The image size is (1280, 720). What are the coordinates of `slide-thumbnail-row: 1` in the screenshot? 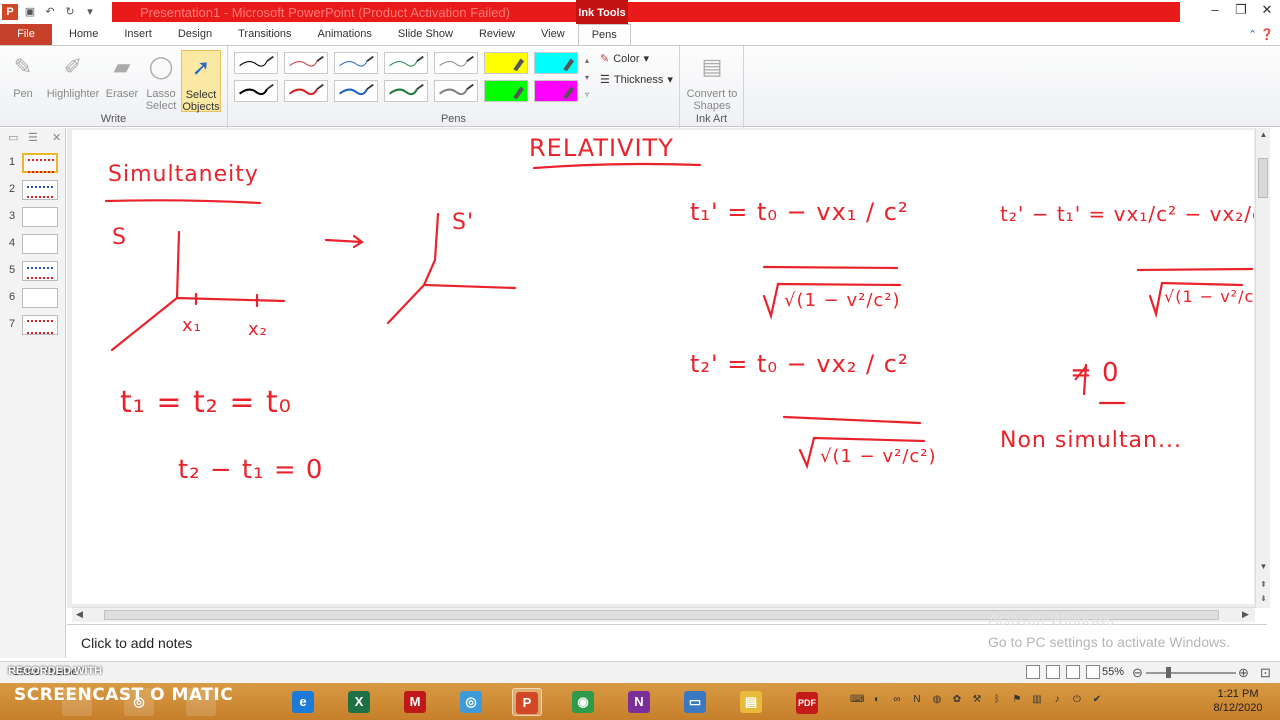 It's located at (32, 163).